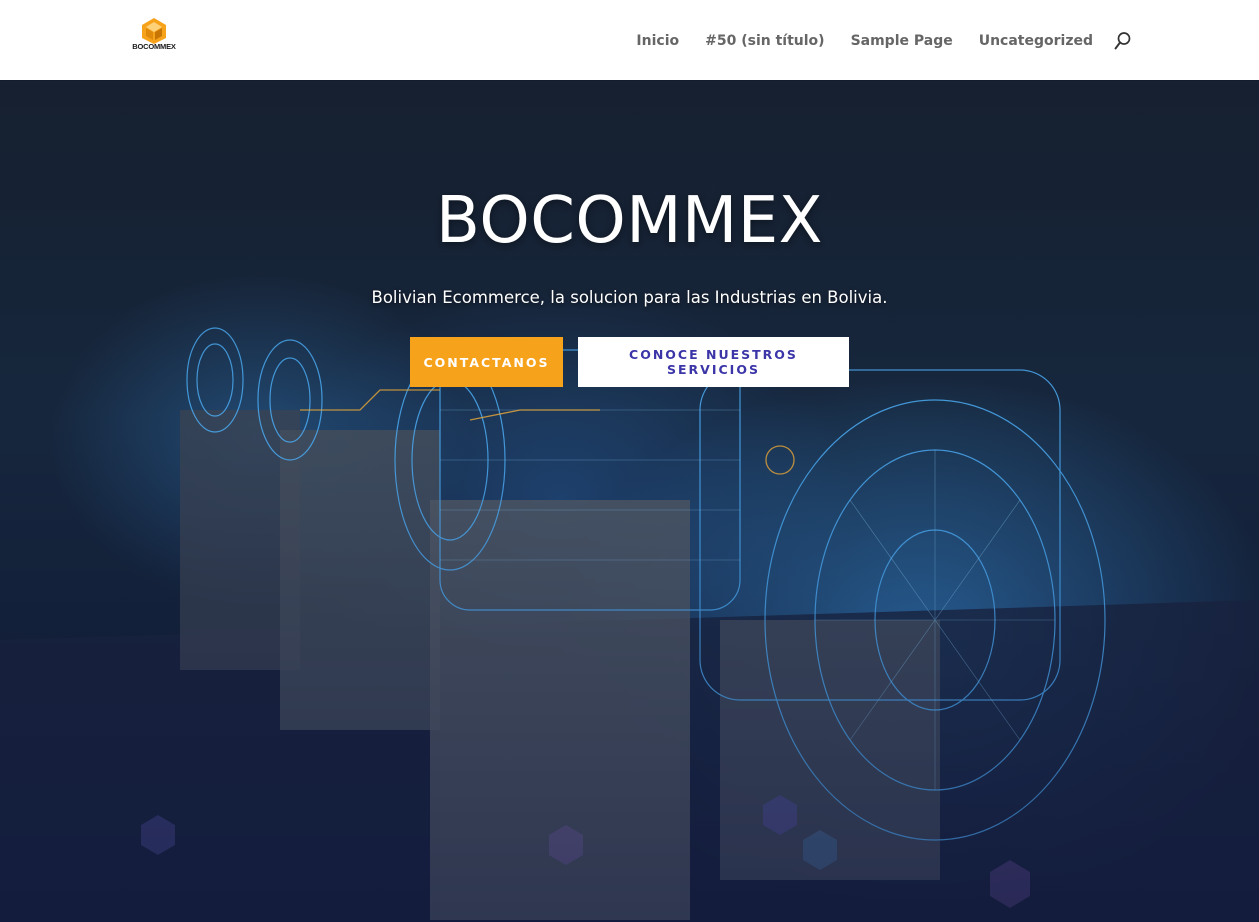  I want to click on logo-emblem-icon, so click(154, 31).